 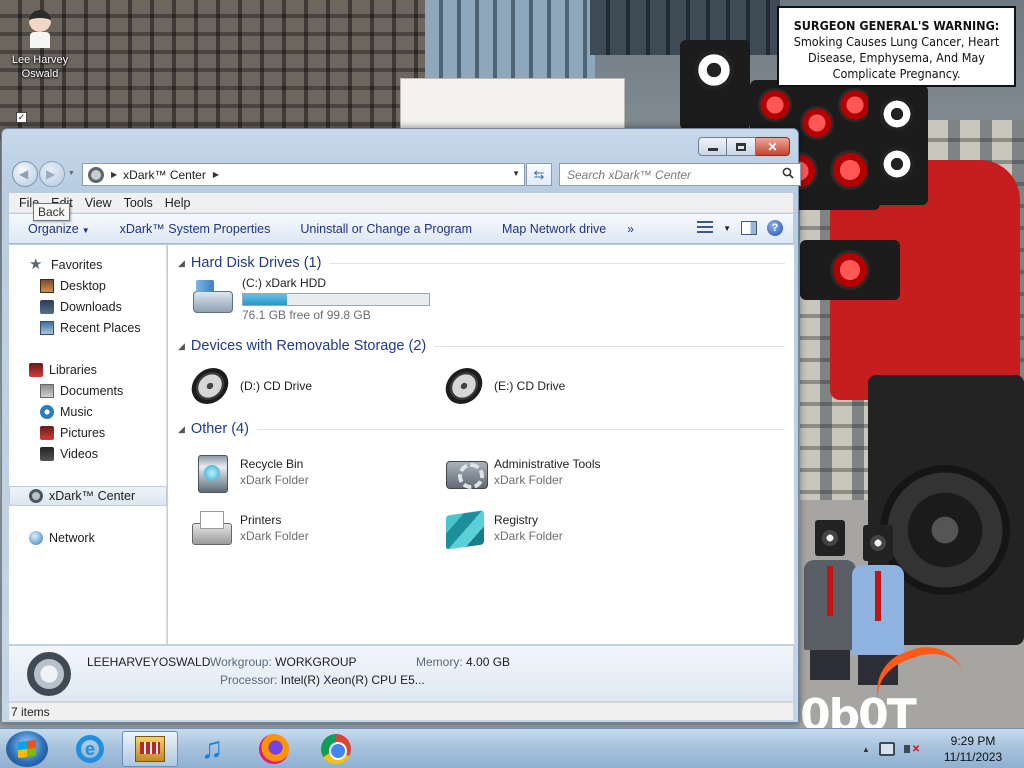 What do you see at coordinates (88, 391) in the screenshot?
I see `nav-documents: Documents` at bounding box center [88, 391].